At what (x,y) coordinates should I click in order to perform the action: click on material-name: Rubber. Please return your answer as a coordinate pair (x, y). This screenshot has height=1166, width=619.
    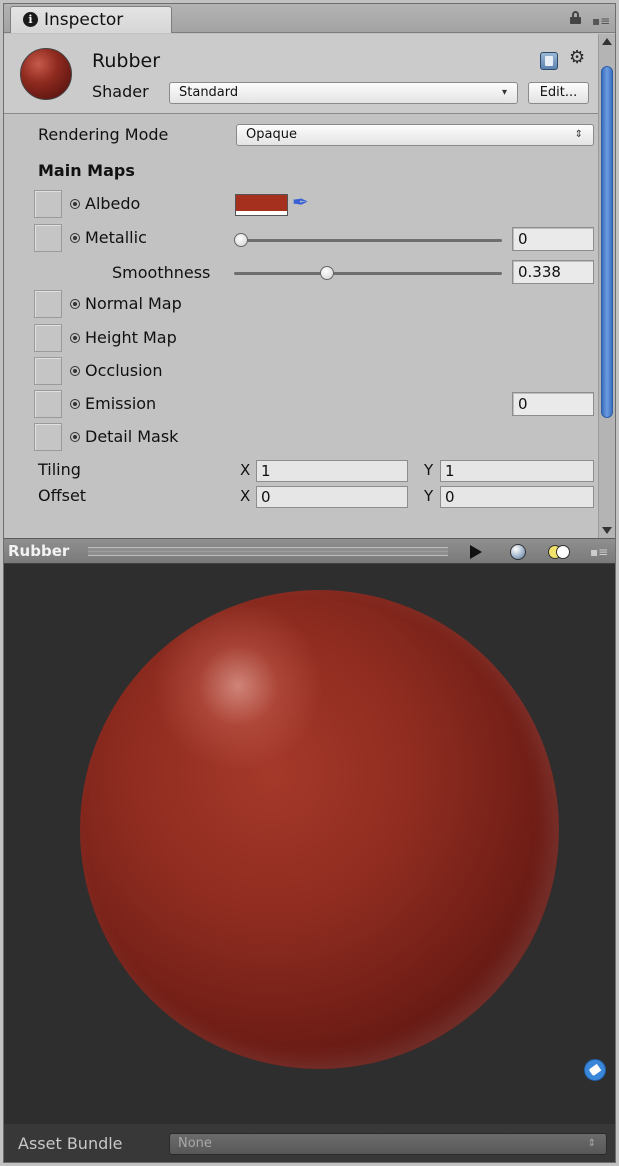
    Looking at the image, I should click on (126, 61).